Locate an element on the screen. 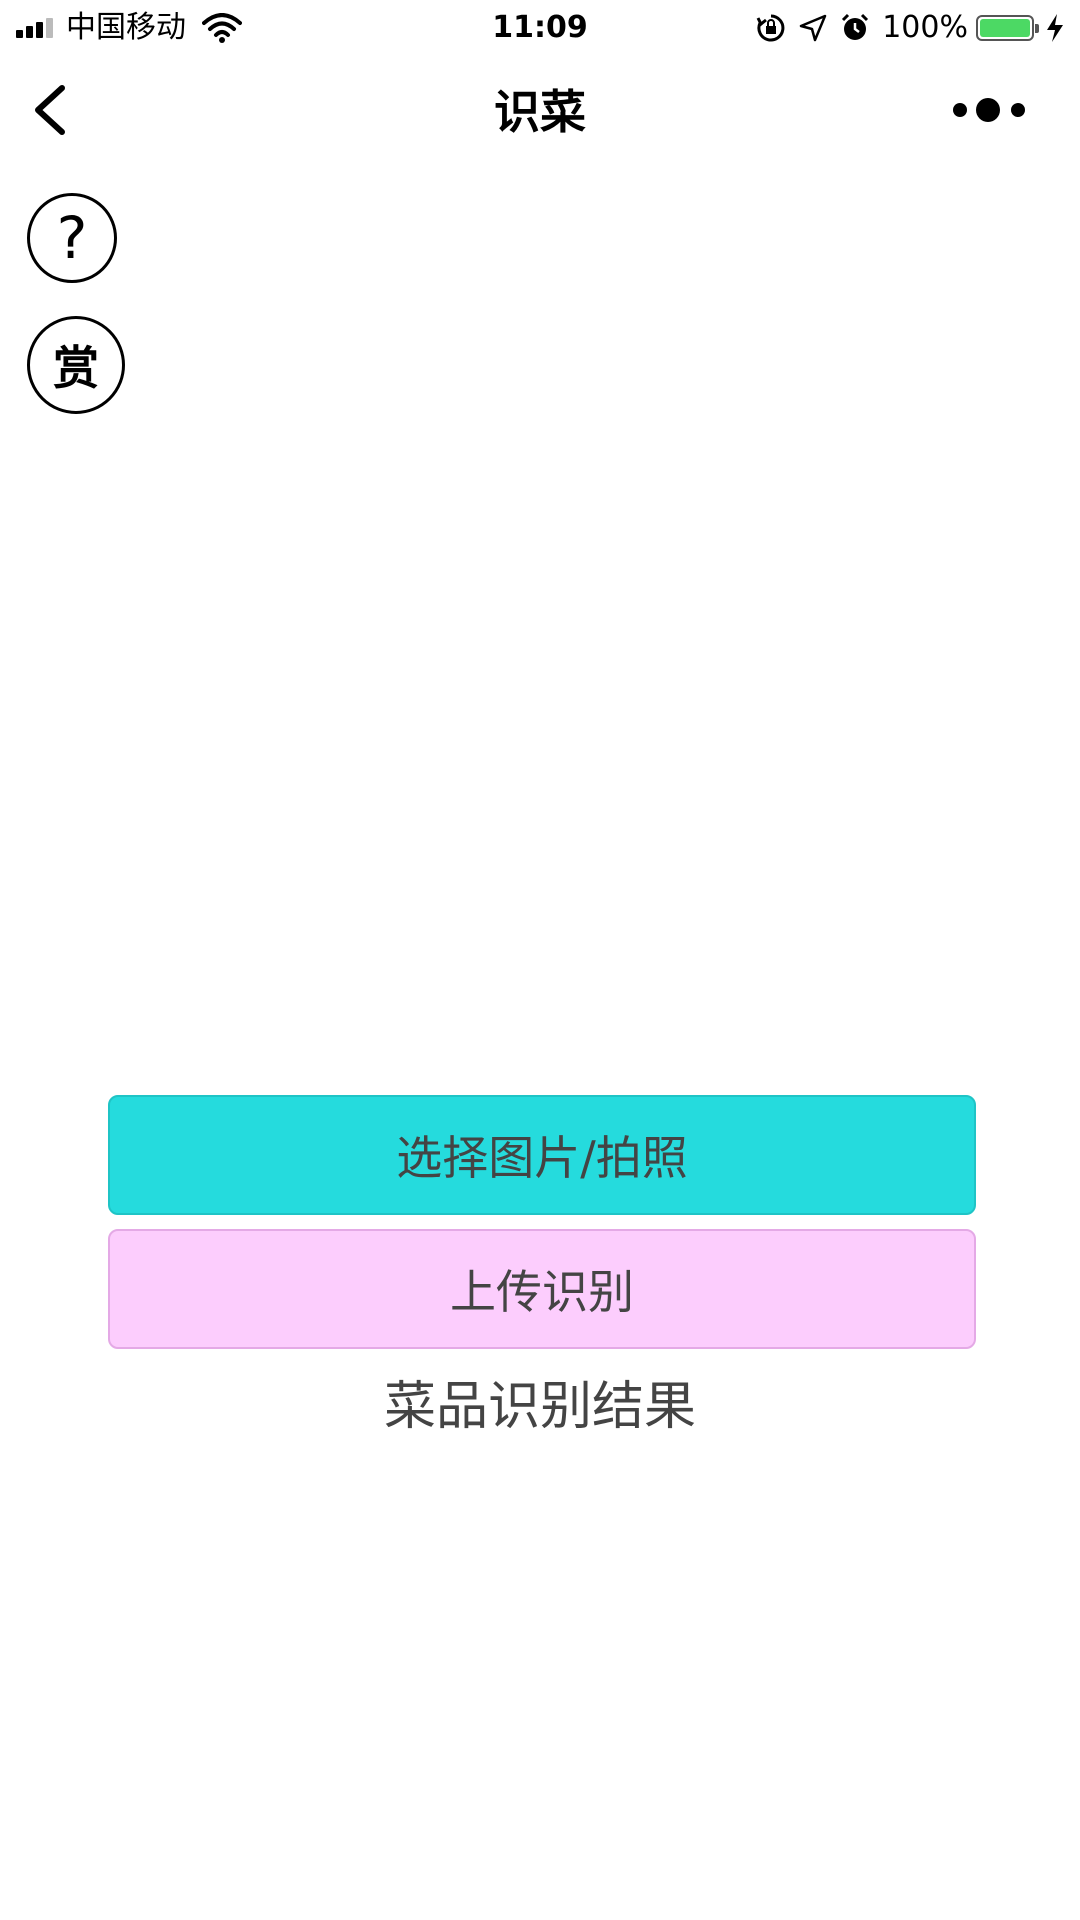  orientation-lock-icon is located at coordinates (770, 28).